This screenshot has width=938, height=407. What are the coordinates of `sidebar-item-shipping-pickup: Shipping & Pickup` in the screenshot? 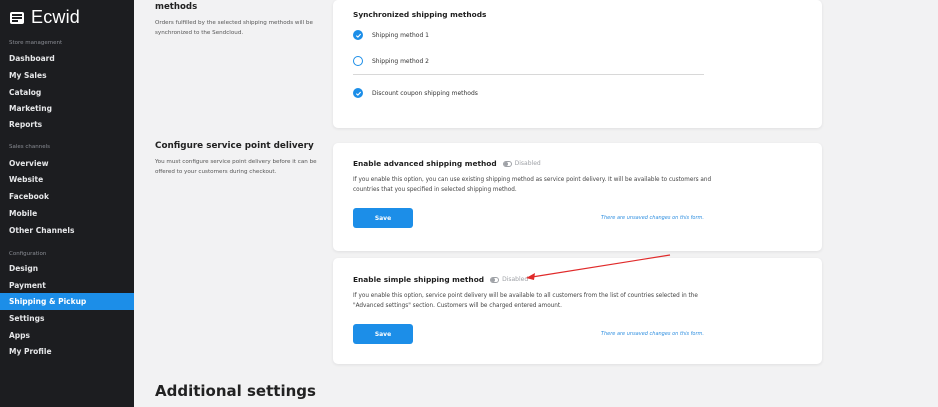 It's located at (67, 301).